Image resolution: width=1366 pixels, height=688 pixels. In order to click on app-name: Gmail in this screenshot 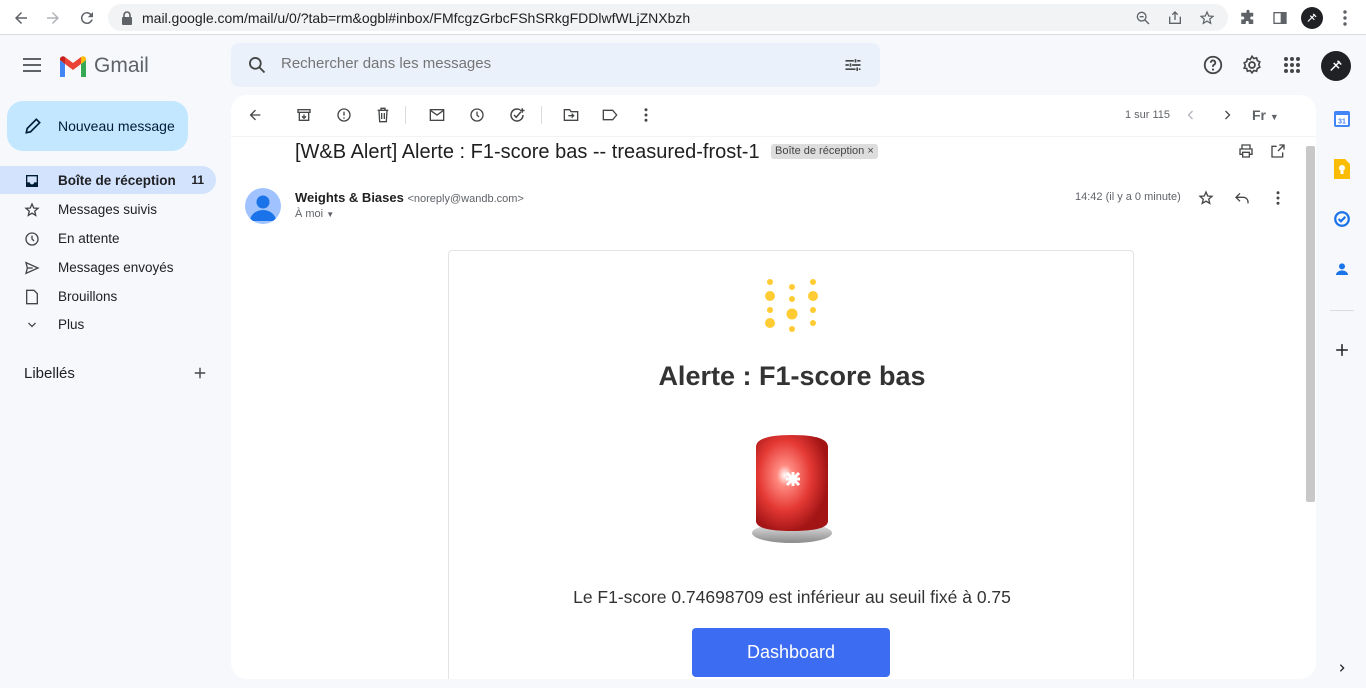, I will do `click(121, 65)`.